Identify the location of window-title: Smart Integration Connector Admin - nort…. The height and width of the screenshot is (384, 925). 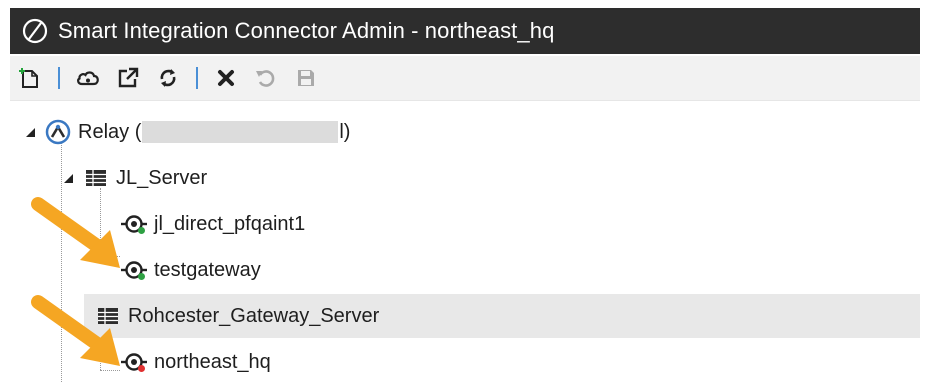
(306, 30).